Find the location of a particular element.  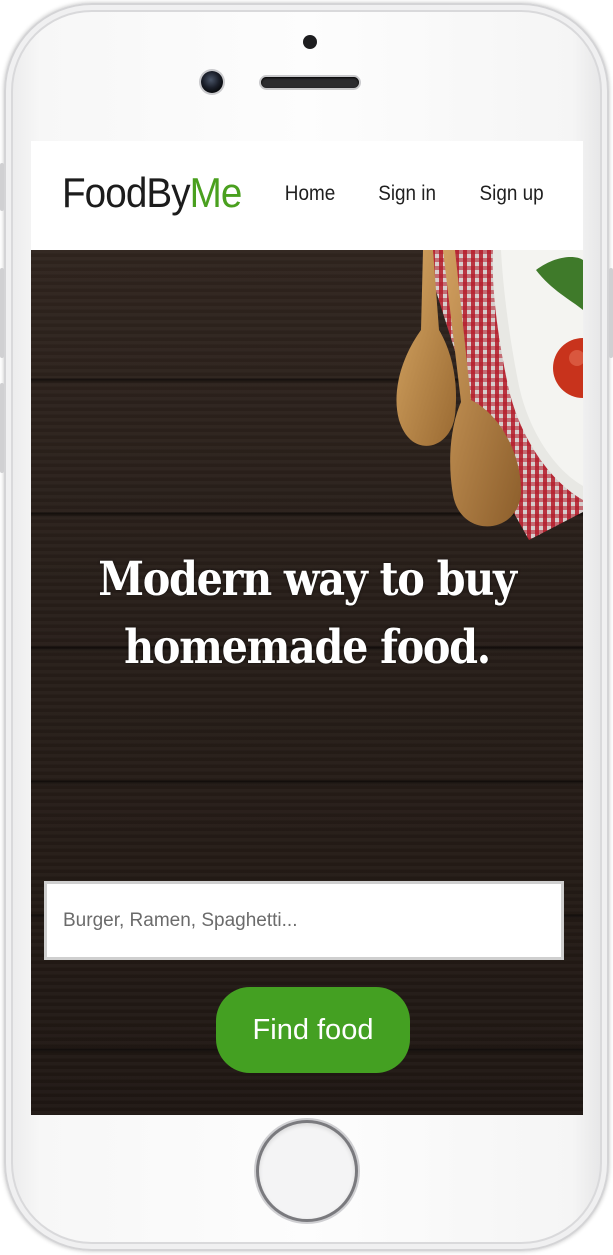

hero-headline: Modern way to buy homemade food. is located at coordinates (307, 614).